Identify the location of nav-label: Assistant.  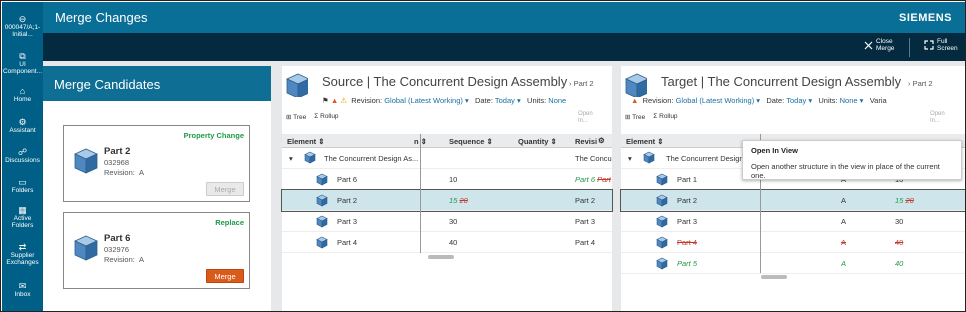
(22, 130).